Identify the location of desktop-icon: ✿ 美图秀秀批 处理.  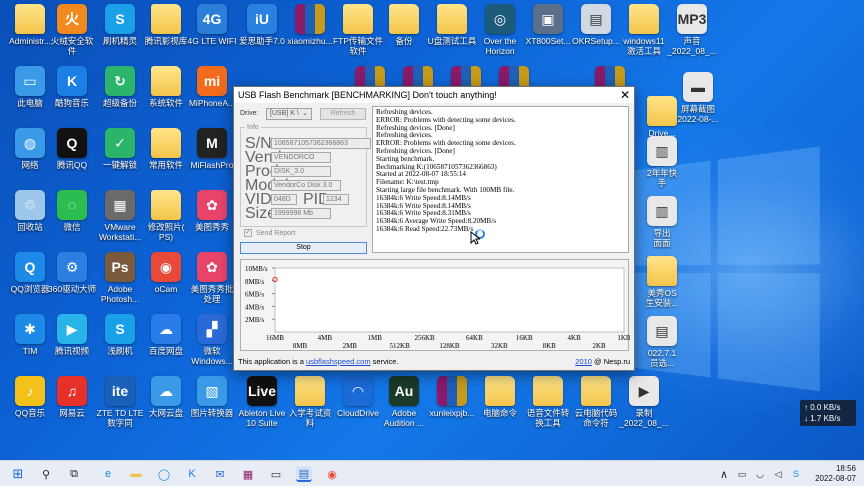
(212, 283).